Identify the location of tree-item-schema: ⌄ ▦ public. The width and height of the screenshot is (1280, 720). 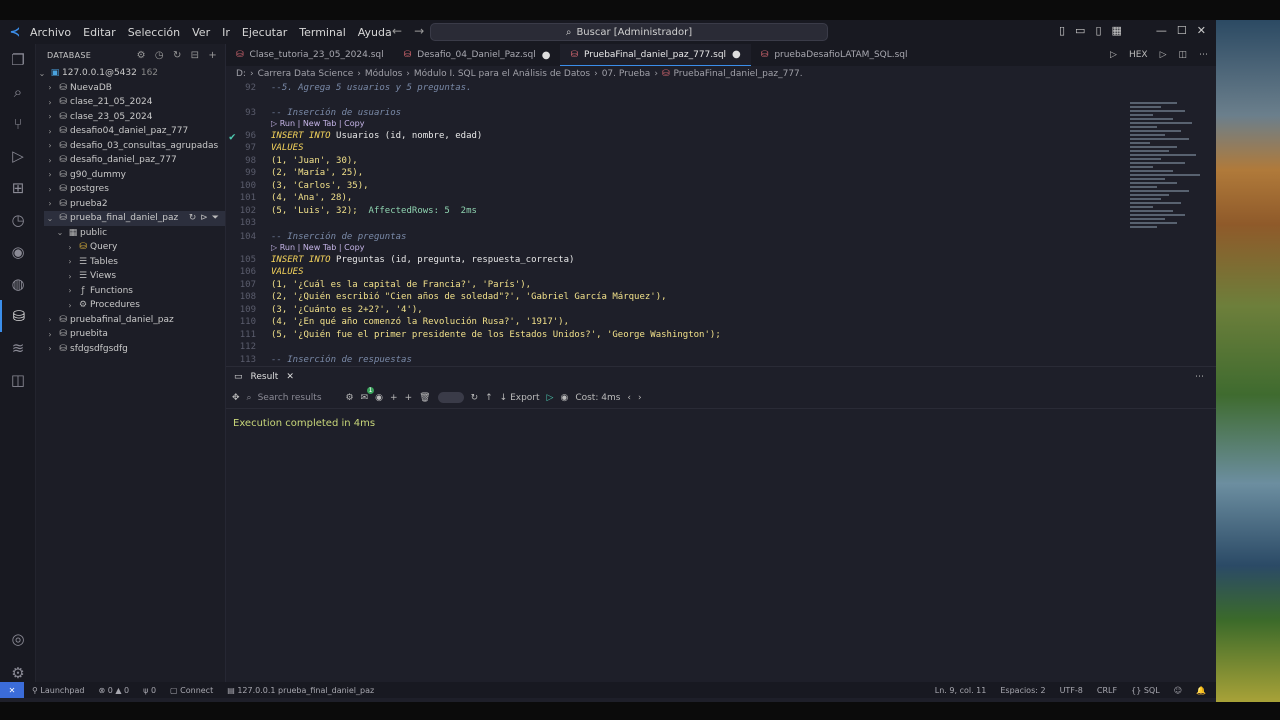
(139, 233).